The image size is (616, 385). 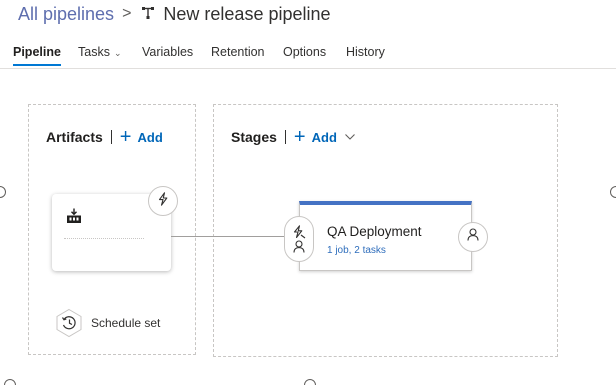 I want to click on schedule-trigger: Schedule set, so click(x=107, y=323).